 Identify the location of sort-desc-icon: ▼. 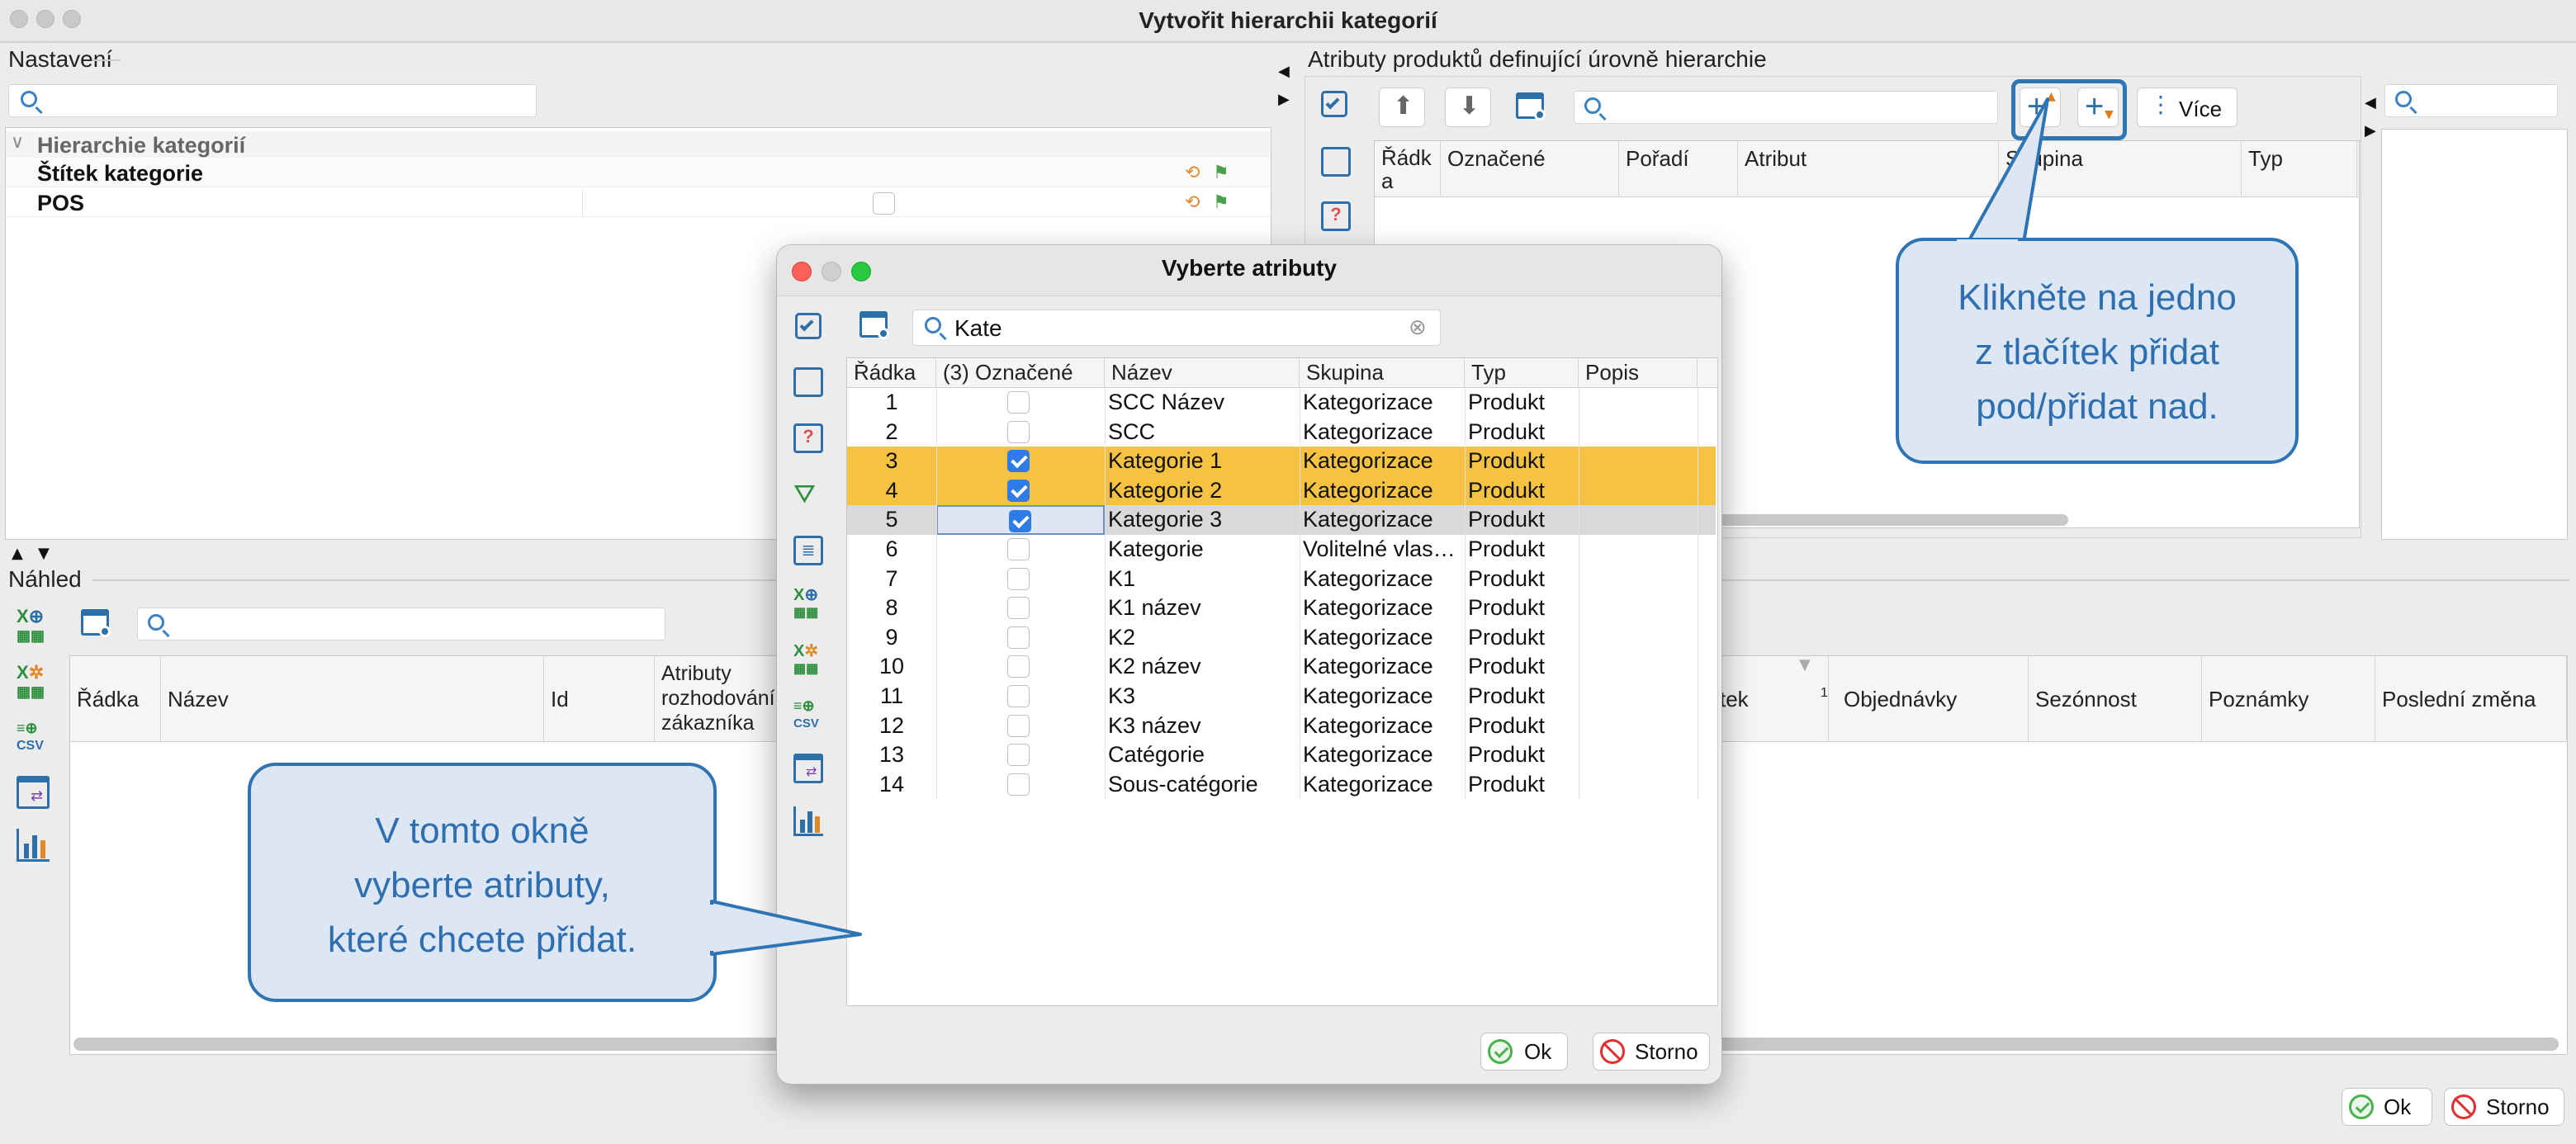
(1805, 665).